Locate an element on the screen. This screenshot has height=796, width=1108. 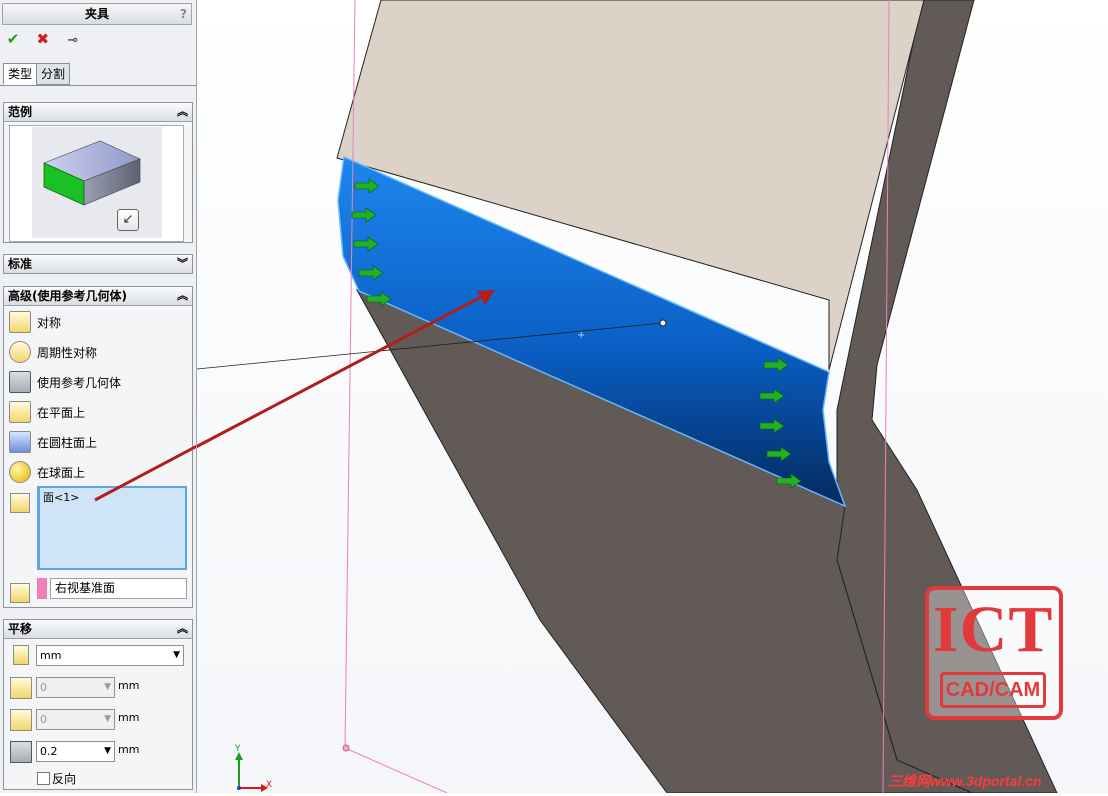
flat-face-icon is located at coordinates (20, 412).